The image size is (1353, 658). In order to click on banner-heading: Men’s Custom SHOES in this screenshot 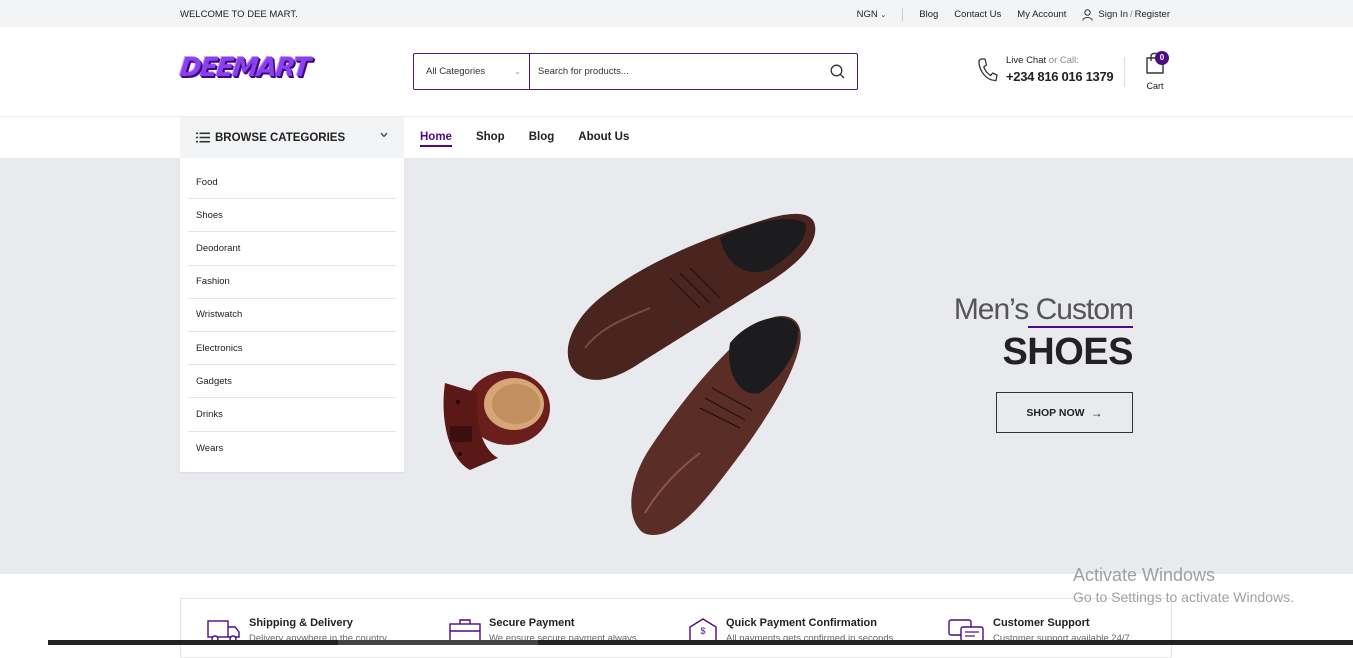, I will do `click(1043, 333)`.